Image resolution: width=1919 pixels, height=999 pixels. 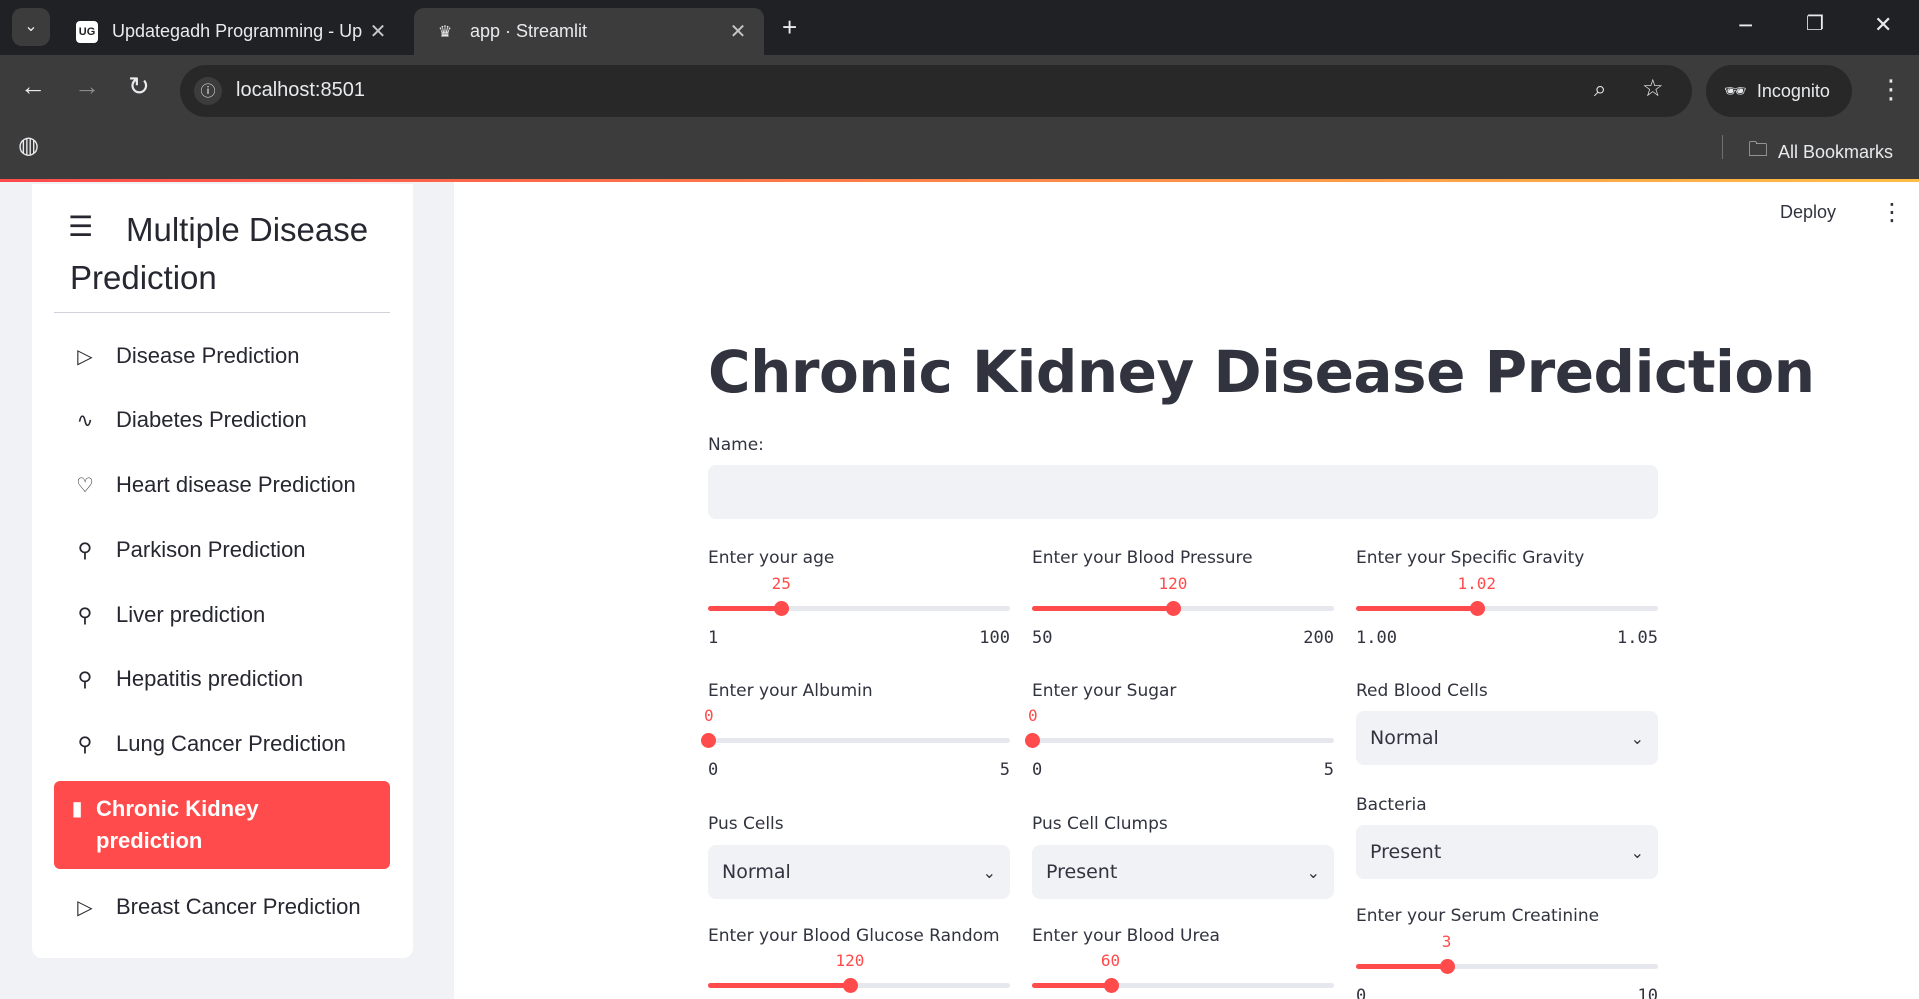 What do you see at coordinates (936, 91) in the screenshot?
I see `address-bar: ⓘ localhost:8501 ⌕ ☆` at bounding box center [936, 91].